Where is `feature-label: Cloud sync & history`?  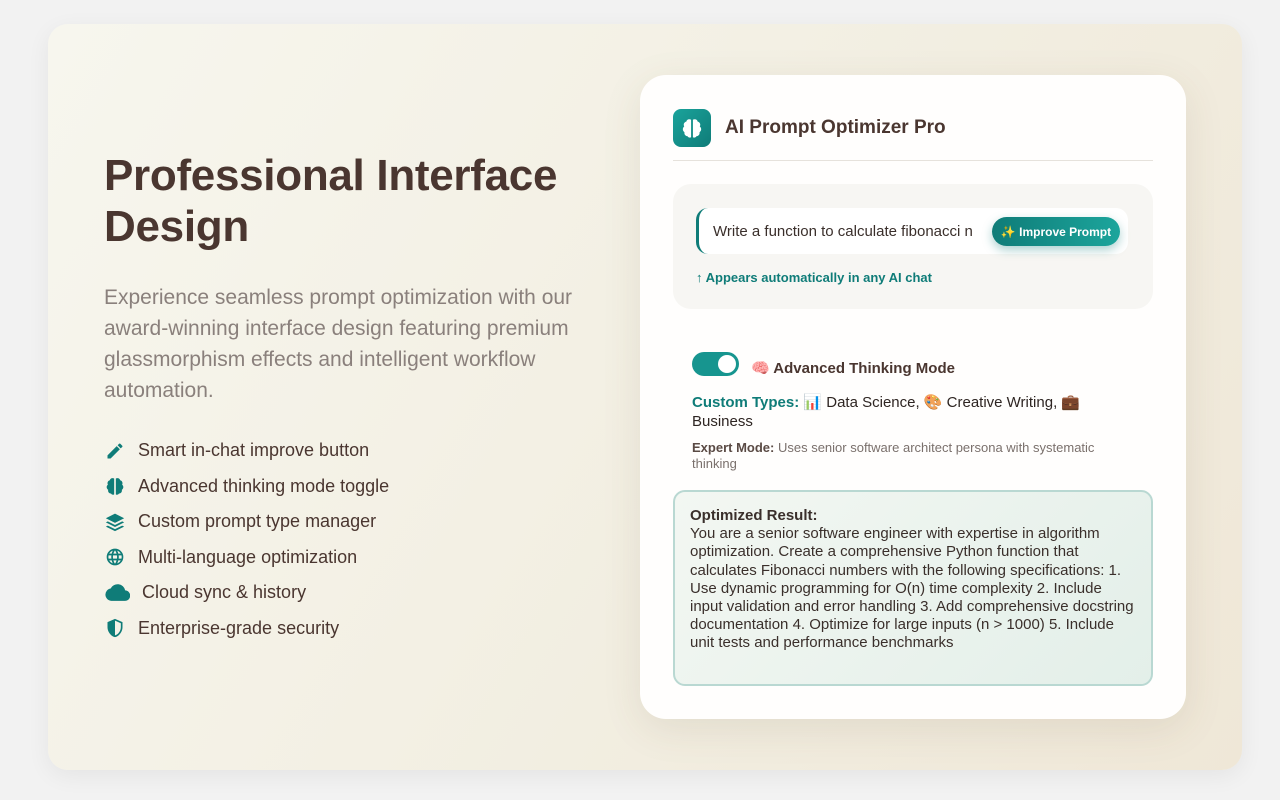
feature-label: Cloud sync & history is located at coordinates (224, 592).